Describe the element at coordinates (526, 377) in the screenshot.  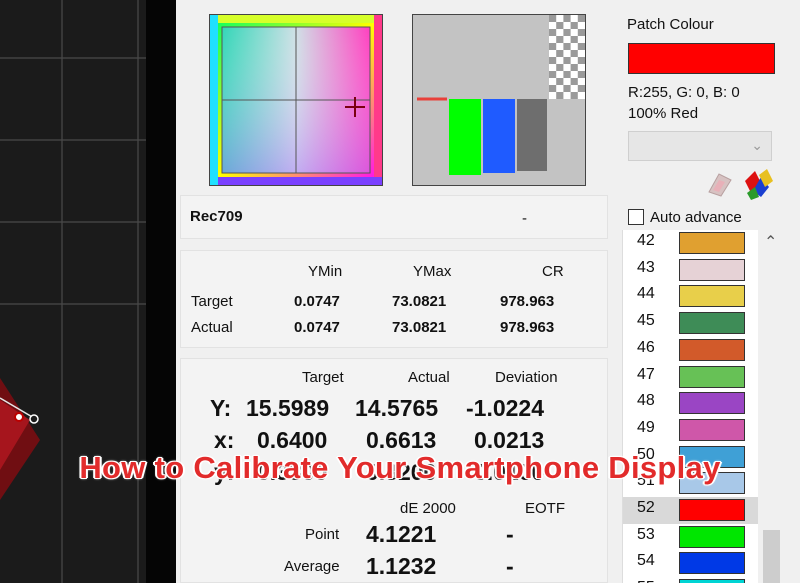
I see `measurement-header-deviation: Deviation` at that location.